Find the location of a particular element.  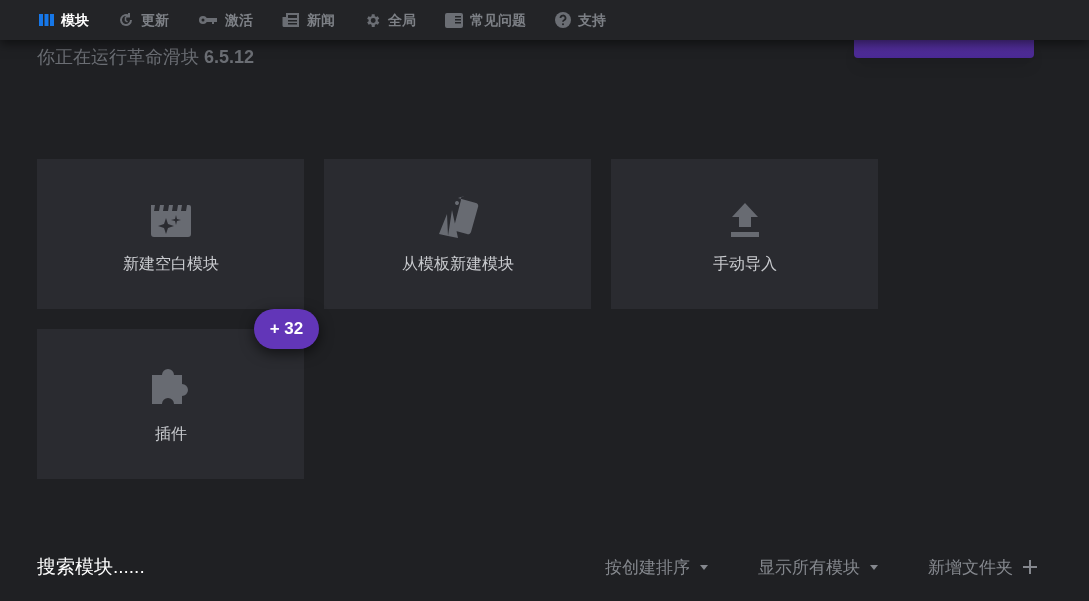

module-card: 新建空白模块 is located at coordinates (170, 234).